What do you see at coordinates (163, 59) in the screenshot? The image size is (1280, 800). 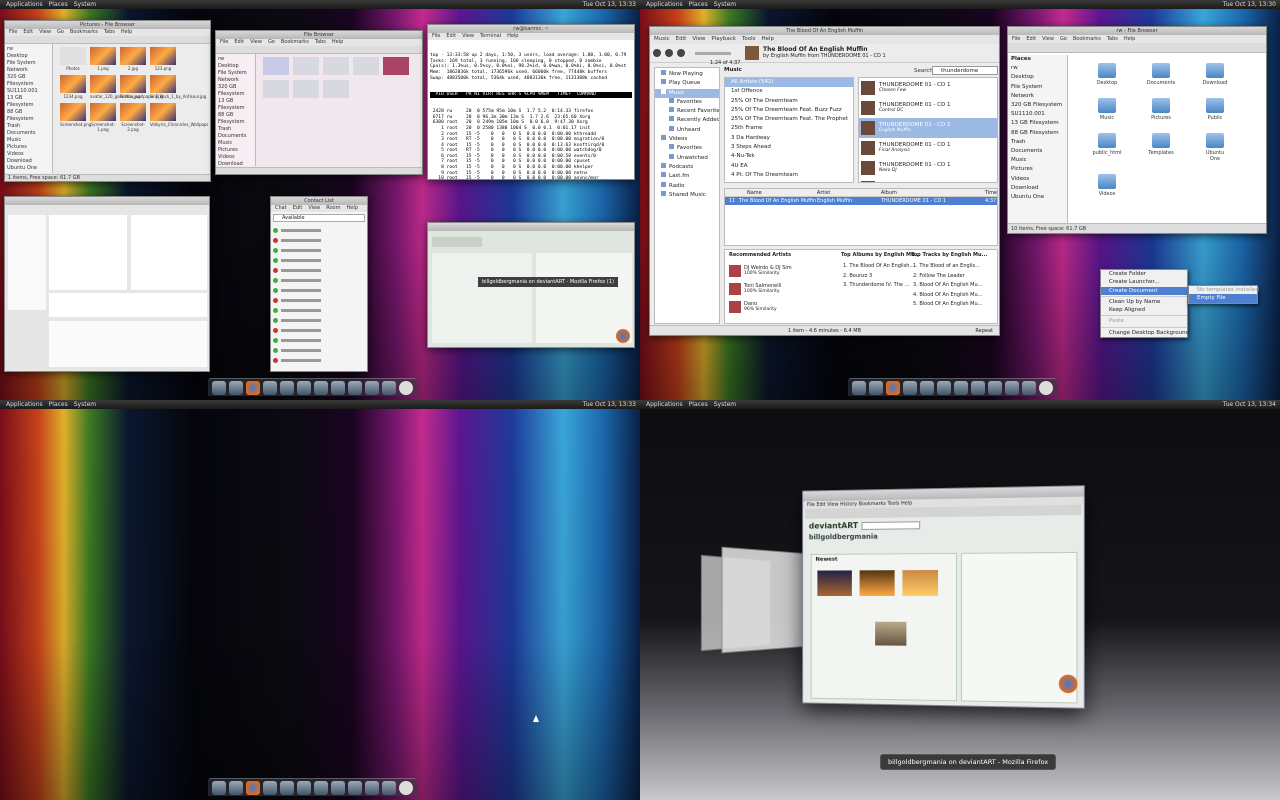 I see `picture-file: 123.png` at bounding box center [163, 59].